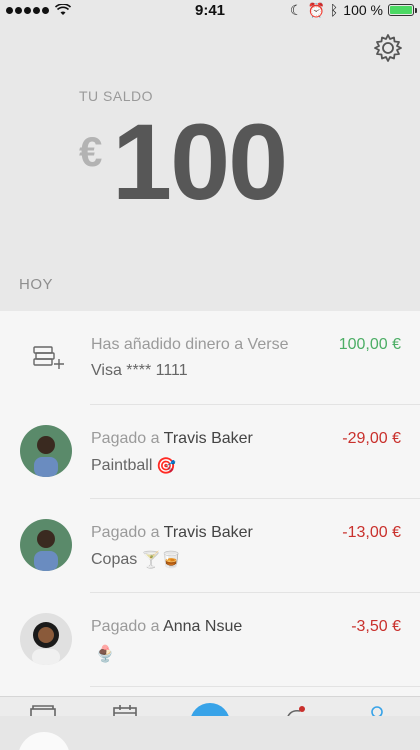  Describe the element at coordinates (210, 10) in the screenshot. I see `status-bar: 9:41 ☾ ⏰ ᛒ 100 %` at that location.